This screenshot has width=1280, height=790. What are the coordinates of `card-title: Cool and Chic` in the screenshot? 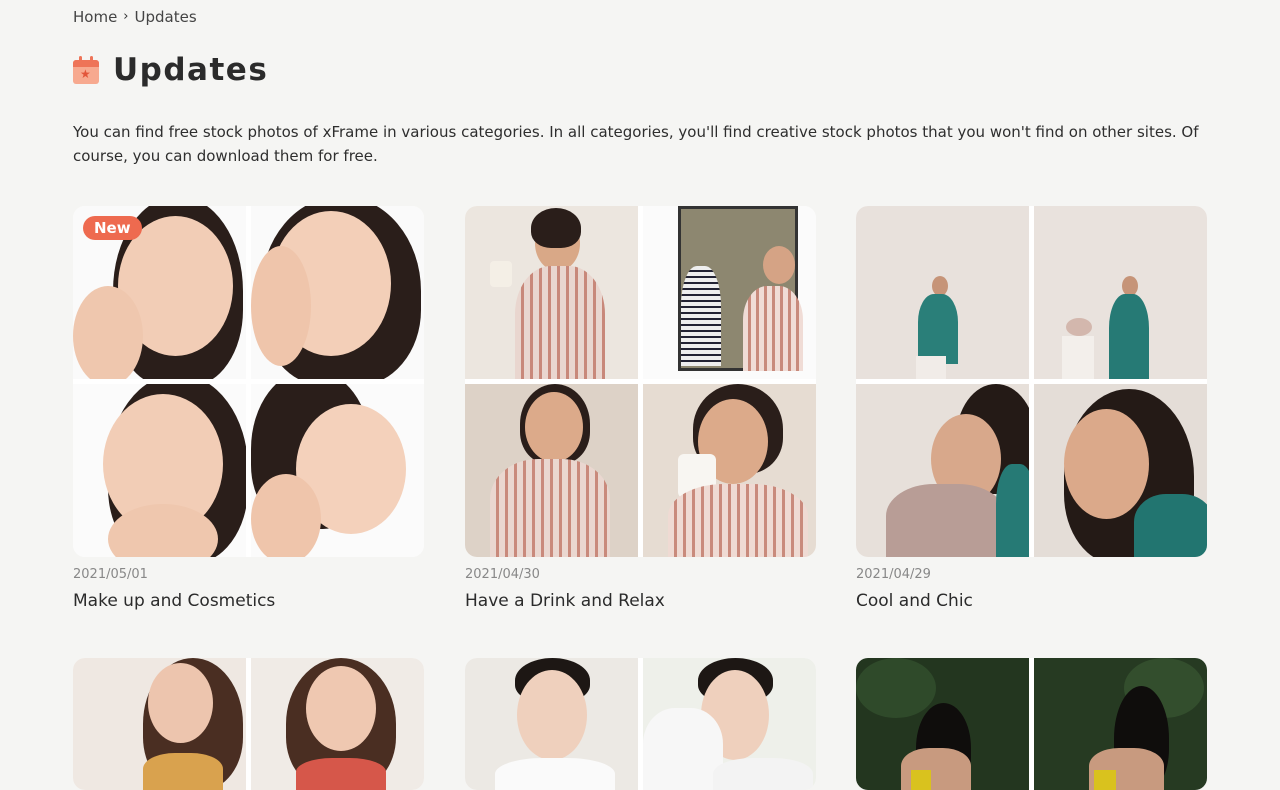 It's located at (1031, 601).